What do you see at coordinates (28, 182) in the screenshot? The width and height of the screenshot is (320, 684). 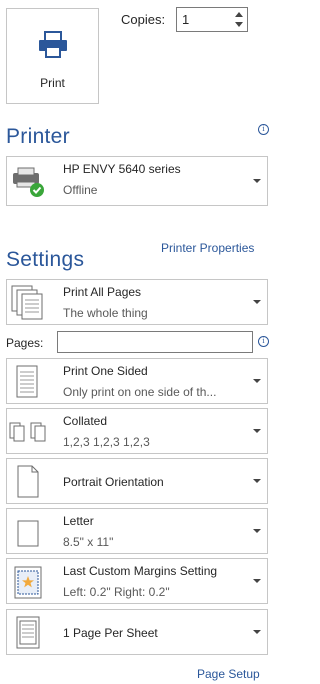 I see `printer-status-icon` at bounding box center [28, 182].